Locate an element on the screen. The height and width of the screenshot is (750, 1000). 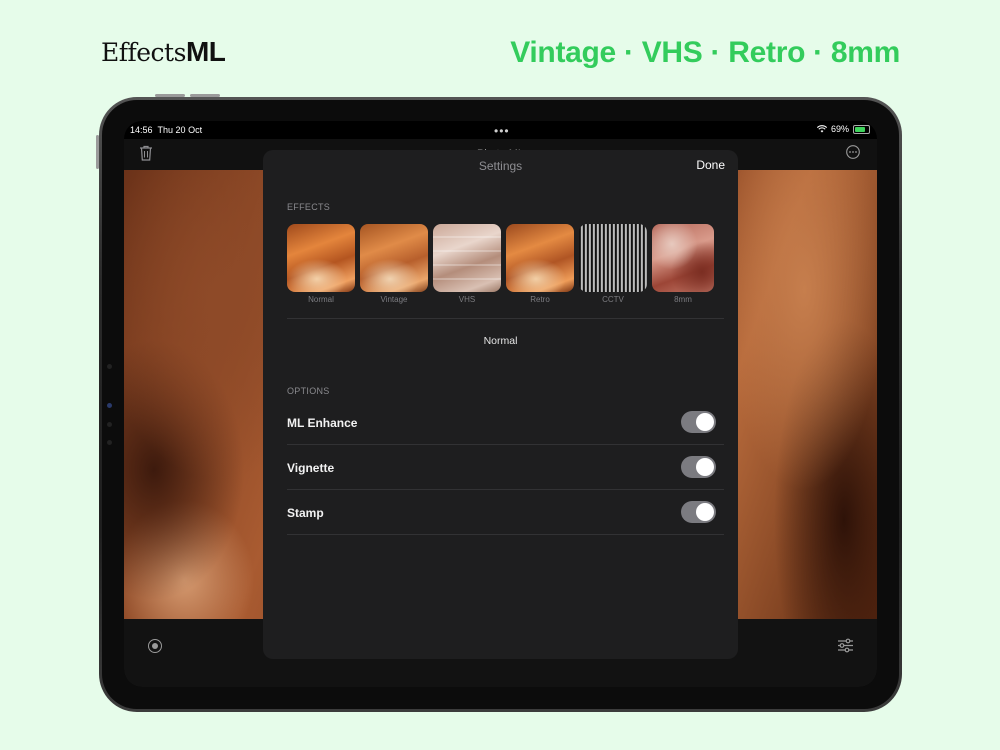
effect-cctv: CCTV is located at coordinates (613, 264).